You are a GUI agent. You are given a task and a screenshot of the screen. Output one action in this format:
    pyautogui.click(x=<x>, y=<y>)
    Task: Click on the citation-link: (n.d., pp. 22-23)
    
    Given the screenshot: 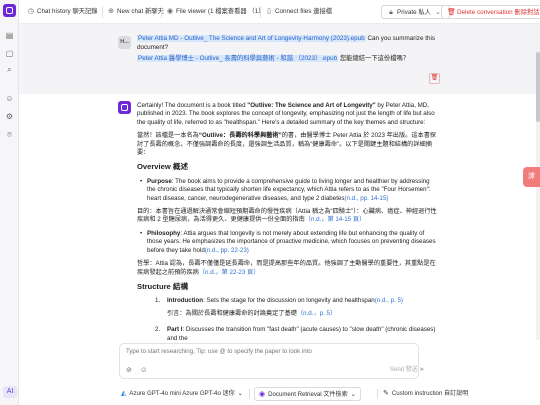 What is the action you would take?
    pyautogui.click(x=227, y=250)
    